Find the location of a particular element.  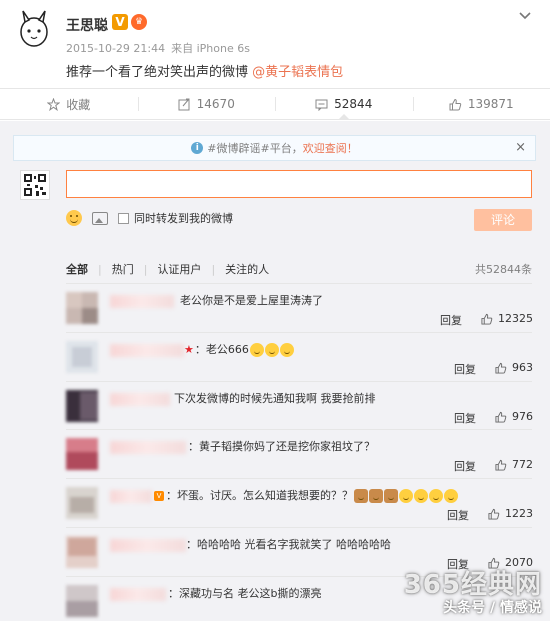

favorite-button: 收藏 is located at coordinates (69, 104).